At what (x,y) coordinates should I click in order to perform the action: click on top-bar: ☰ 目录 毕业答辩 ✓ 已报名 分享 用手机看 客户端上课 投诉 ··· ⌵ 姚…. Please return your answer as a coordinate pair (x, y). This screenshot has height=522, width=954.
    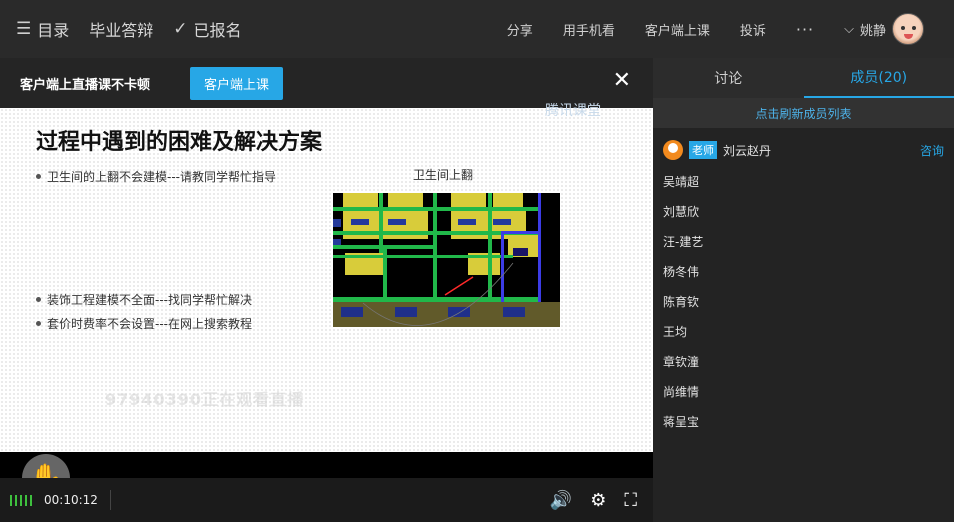
    Looking at the image, I should click on (477, 29).